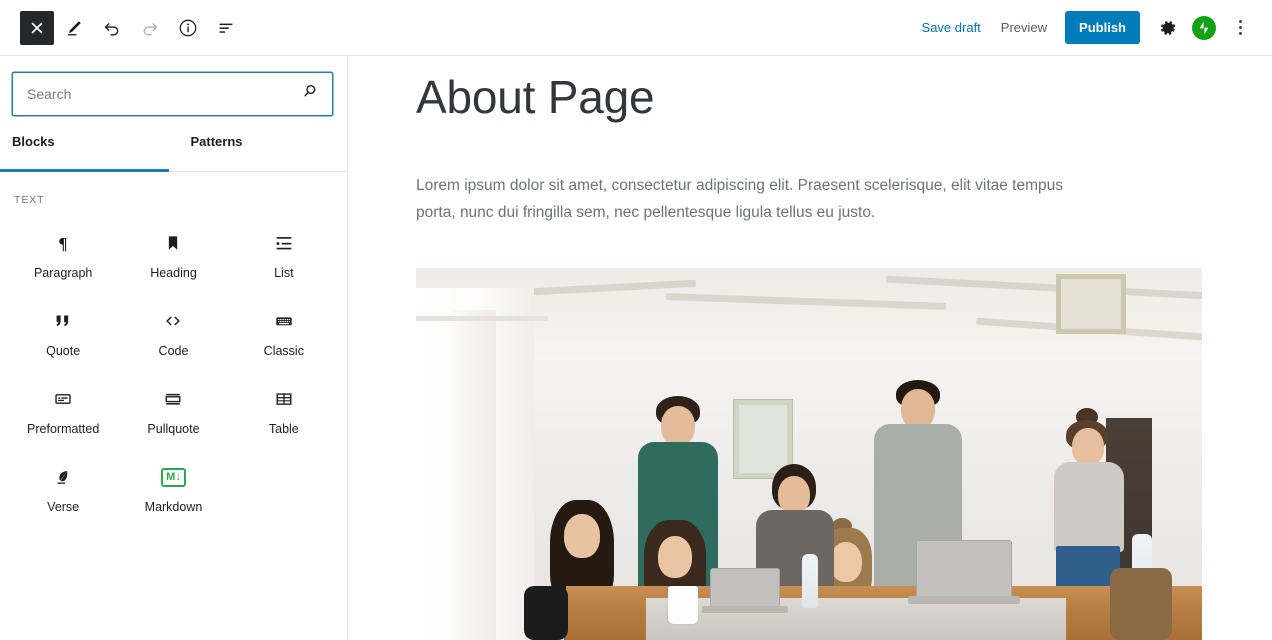 The height and width of the screenshot is (640, 1272). What do you see at coordinates (173, 507) in the screenshot?
I see `block-label: Markdown` at bounding box center [173, 507].